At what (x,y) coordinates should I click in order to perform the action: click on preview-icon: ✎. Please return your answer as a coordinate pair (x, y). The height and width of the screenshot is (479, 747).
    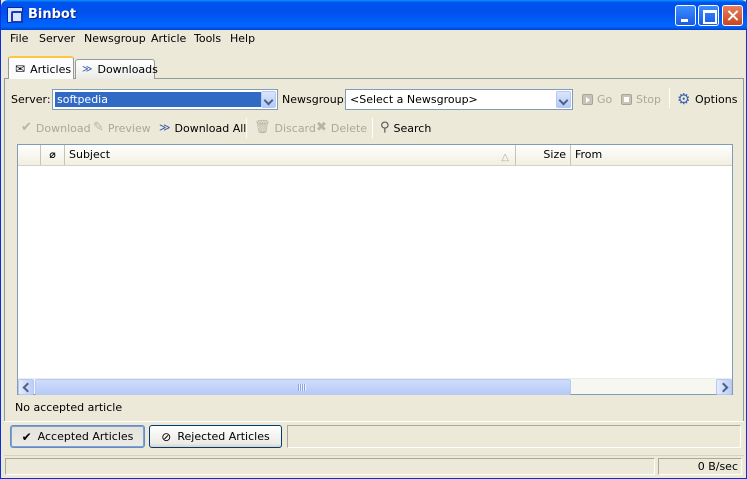
    Looking at the image, I should click on (98, 127).